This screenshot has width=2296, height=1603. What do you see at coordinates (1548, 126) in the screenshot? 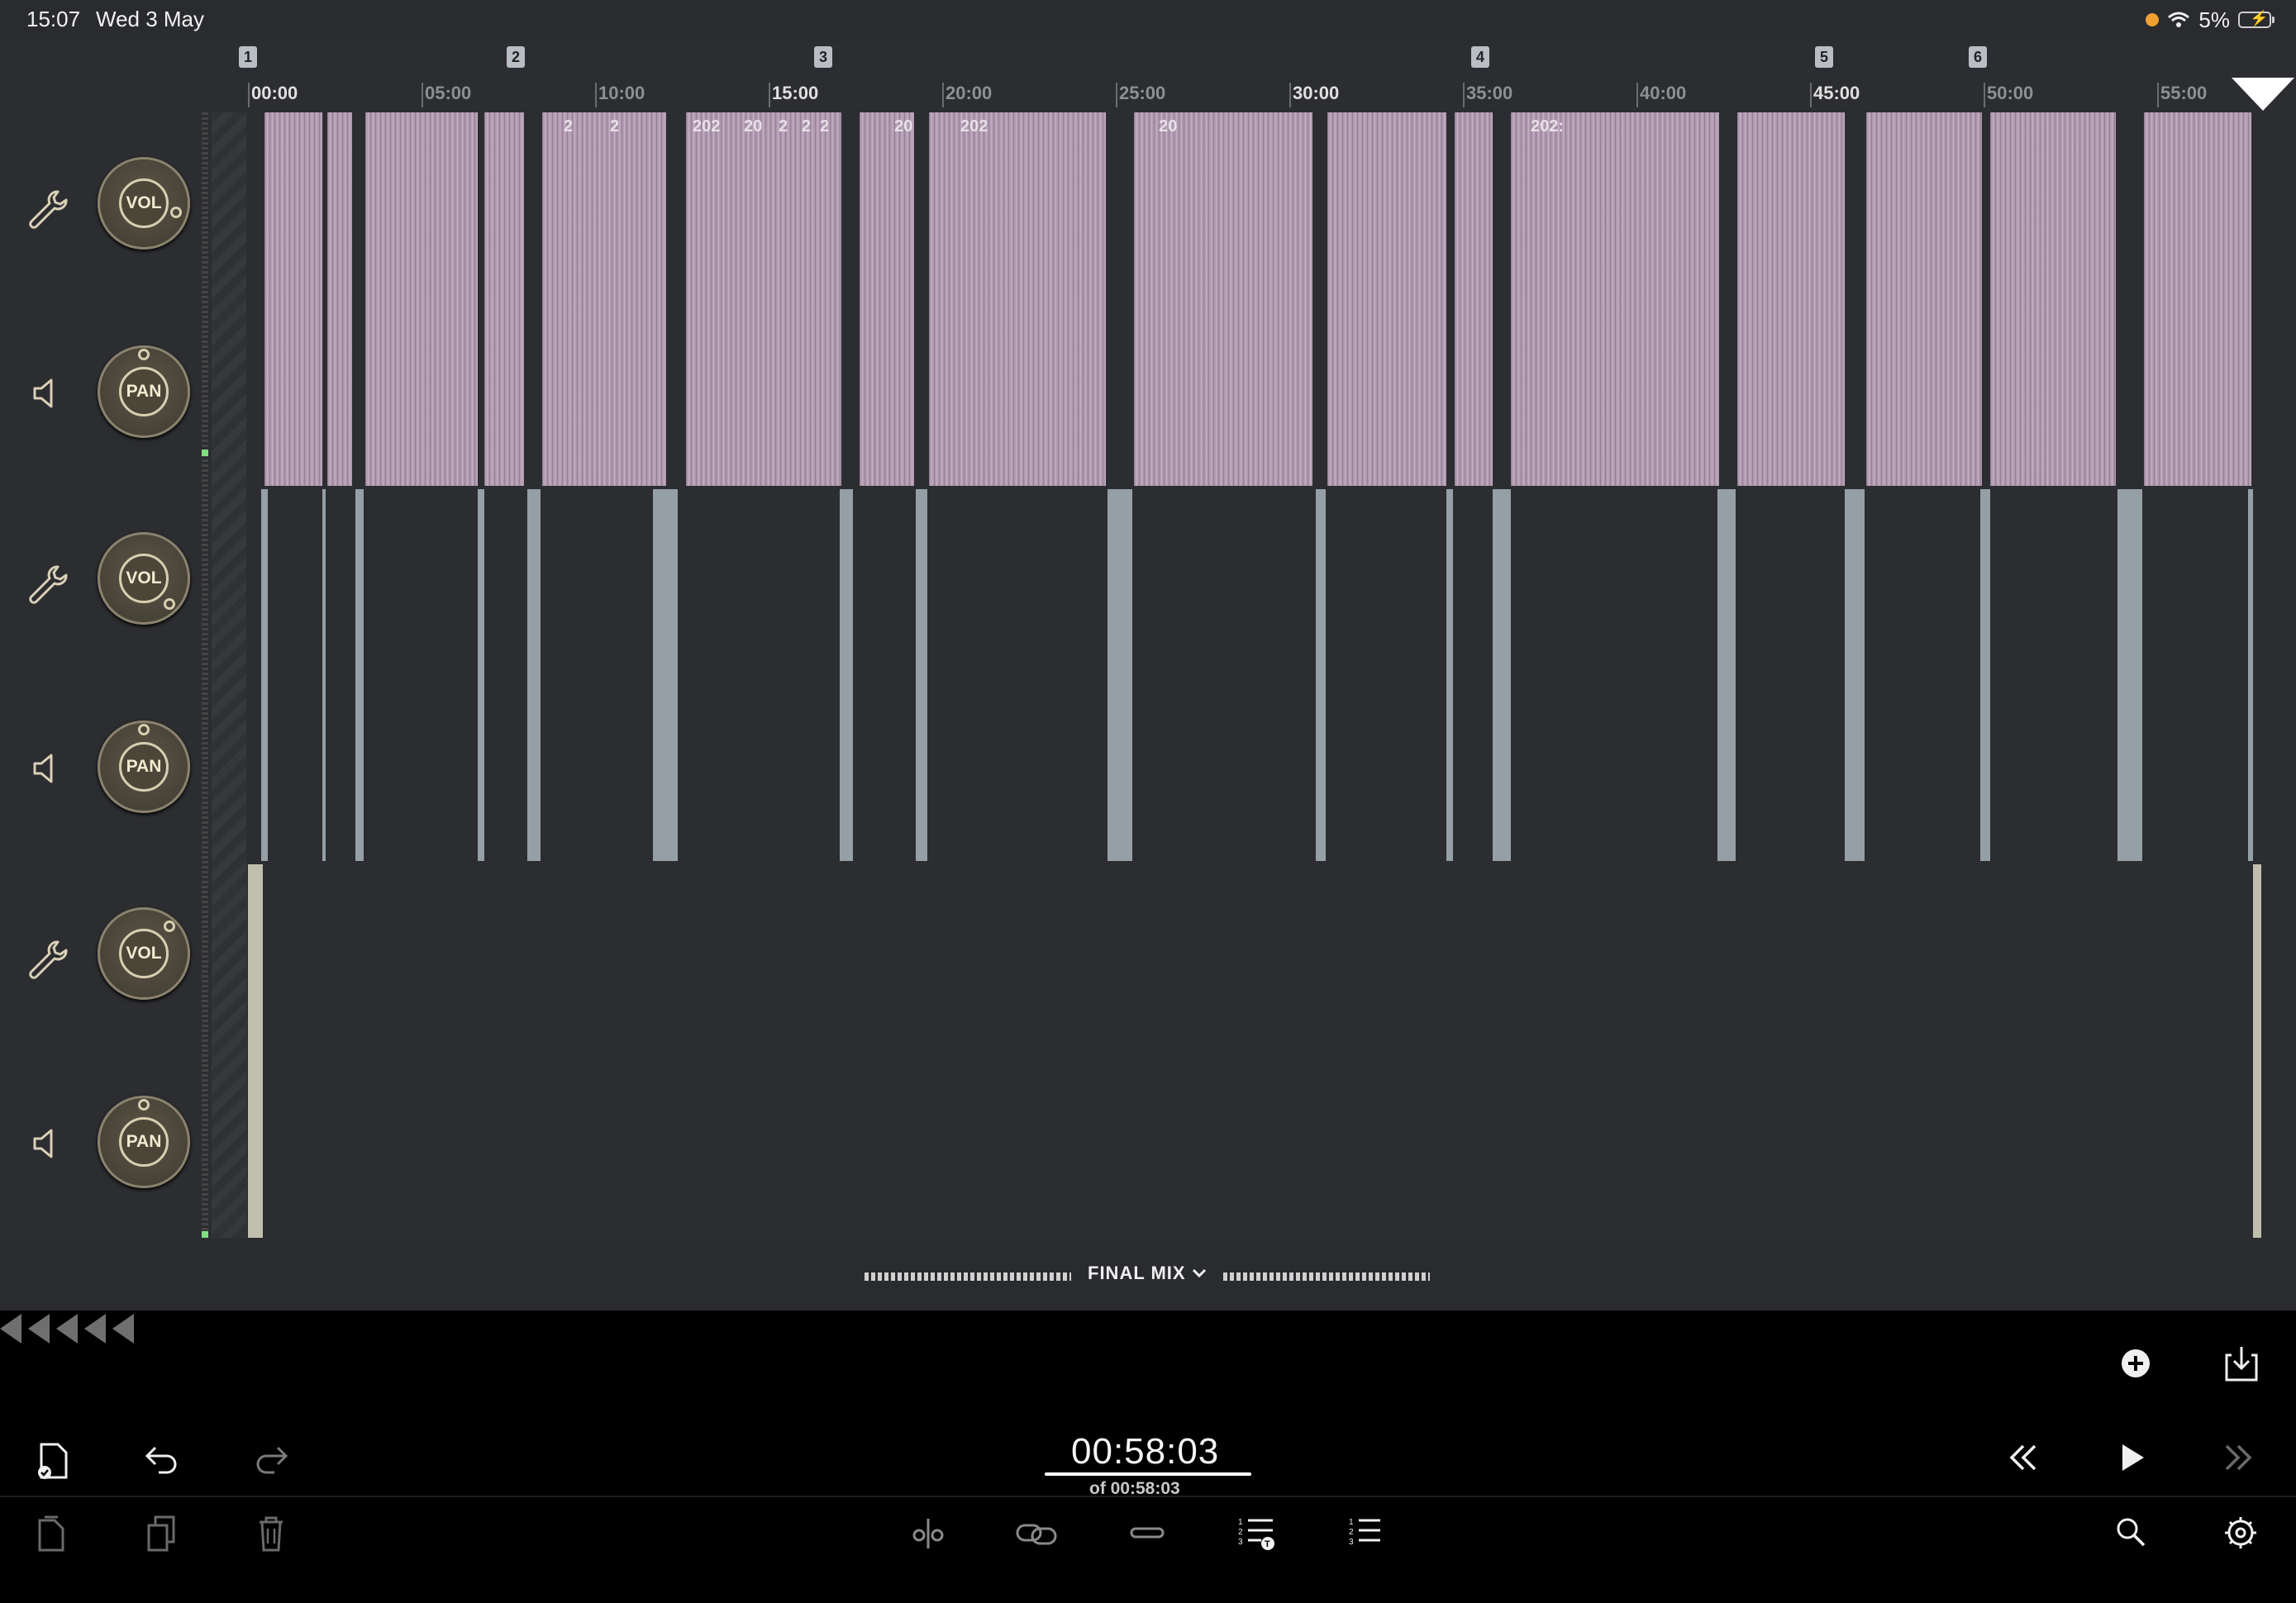
I see `clip-label: 202:` at bounding box center [1548, 126].